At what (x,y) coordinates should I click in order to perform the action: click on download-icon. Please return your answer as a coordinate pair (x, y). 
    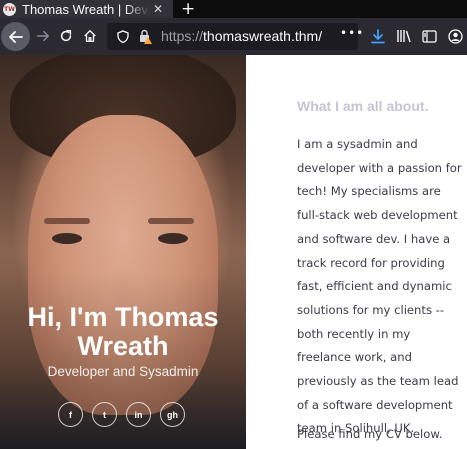
    Looking at the image, I should click on (378, 35).